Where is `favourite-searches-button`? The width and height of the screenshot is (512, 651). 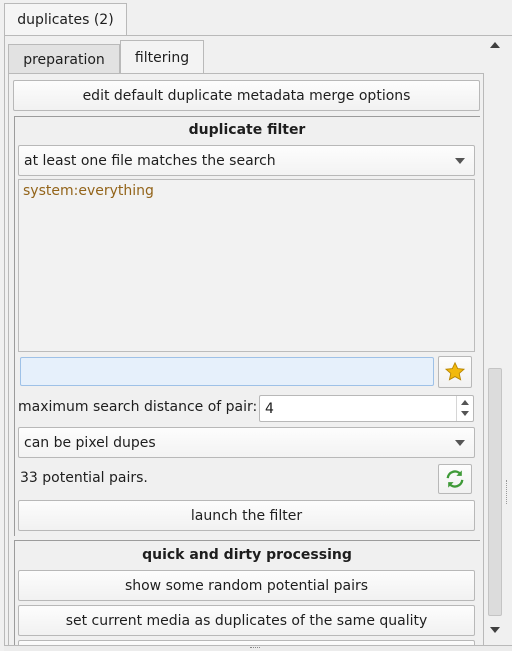 favourite-searches-button is located at coordinates (455, 372).